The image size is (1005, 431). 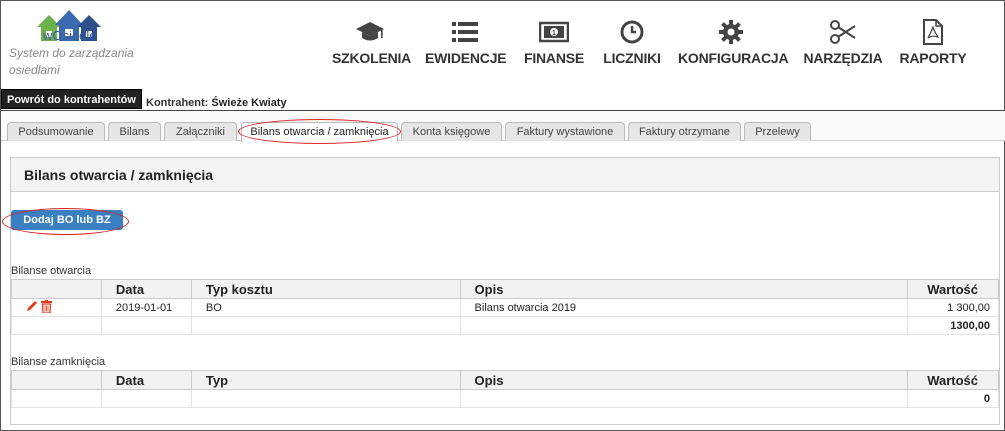 I want to click on tab-bilans: Bilans, so click(x=134, y=131).